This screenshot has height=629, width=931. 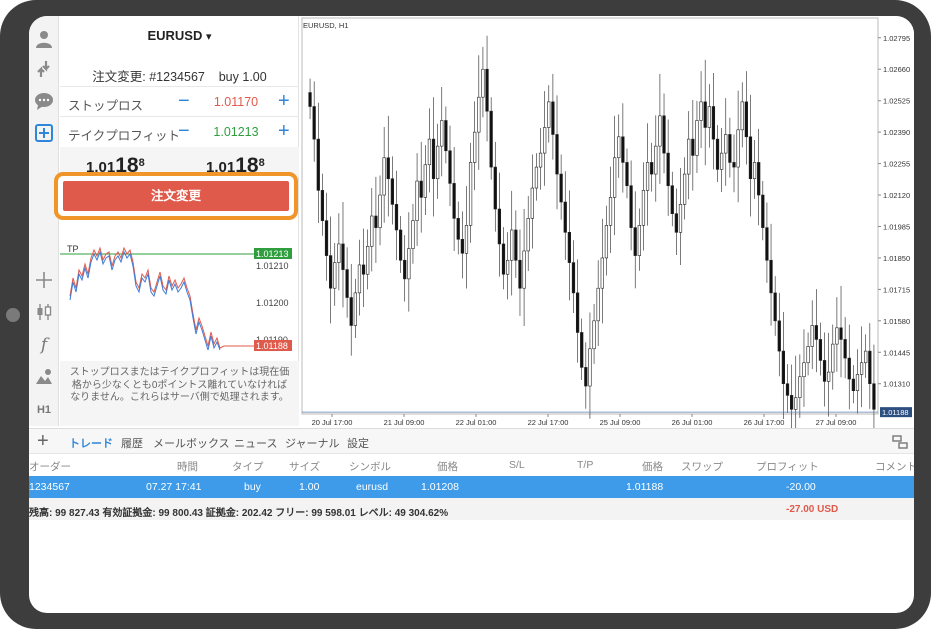 I want to click on stop-loss-row: ストップロス − 1.01170 +, so click(x=179, y=101).